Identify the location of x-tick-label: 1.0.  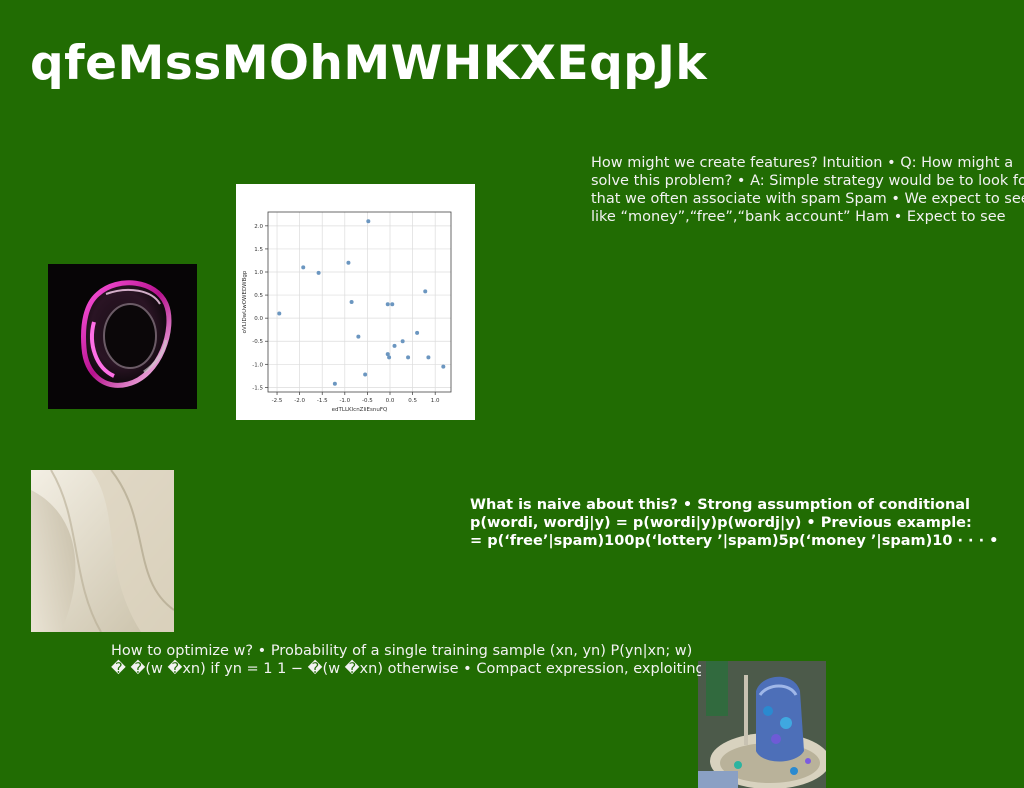
(435, 401).